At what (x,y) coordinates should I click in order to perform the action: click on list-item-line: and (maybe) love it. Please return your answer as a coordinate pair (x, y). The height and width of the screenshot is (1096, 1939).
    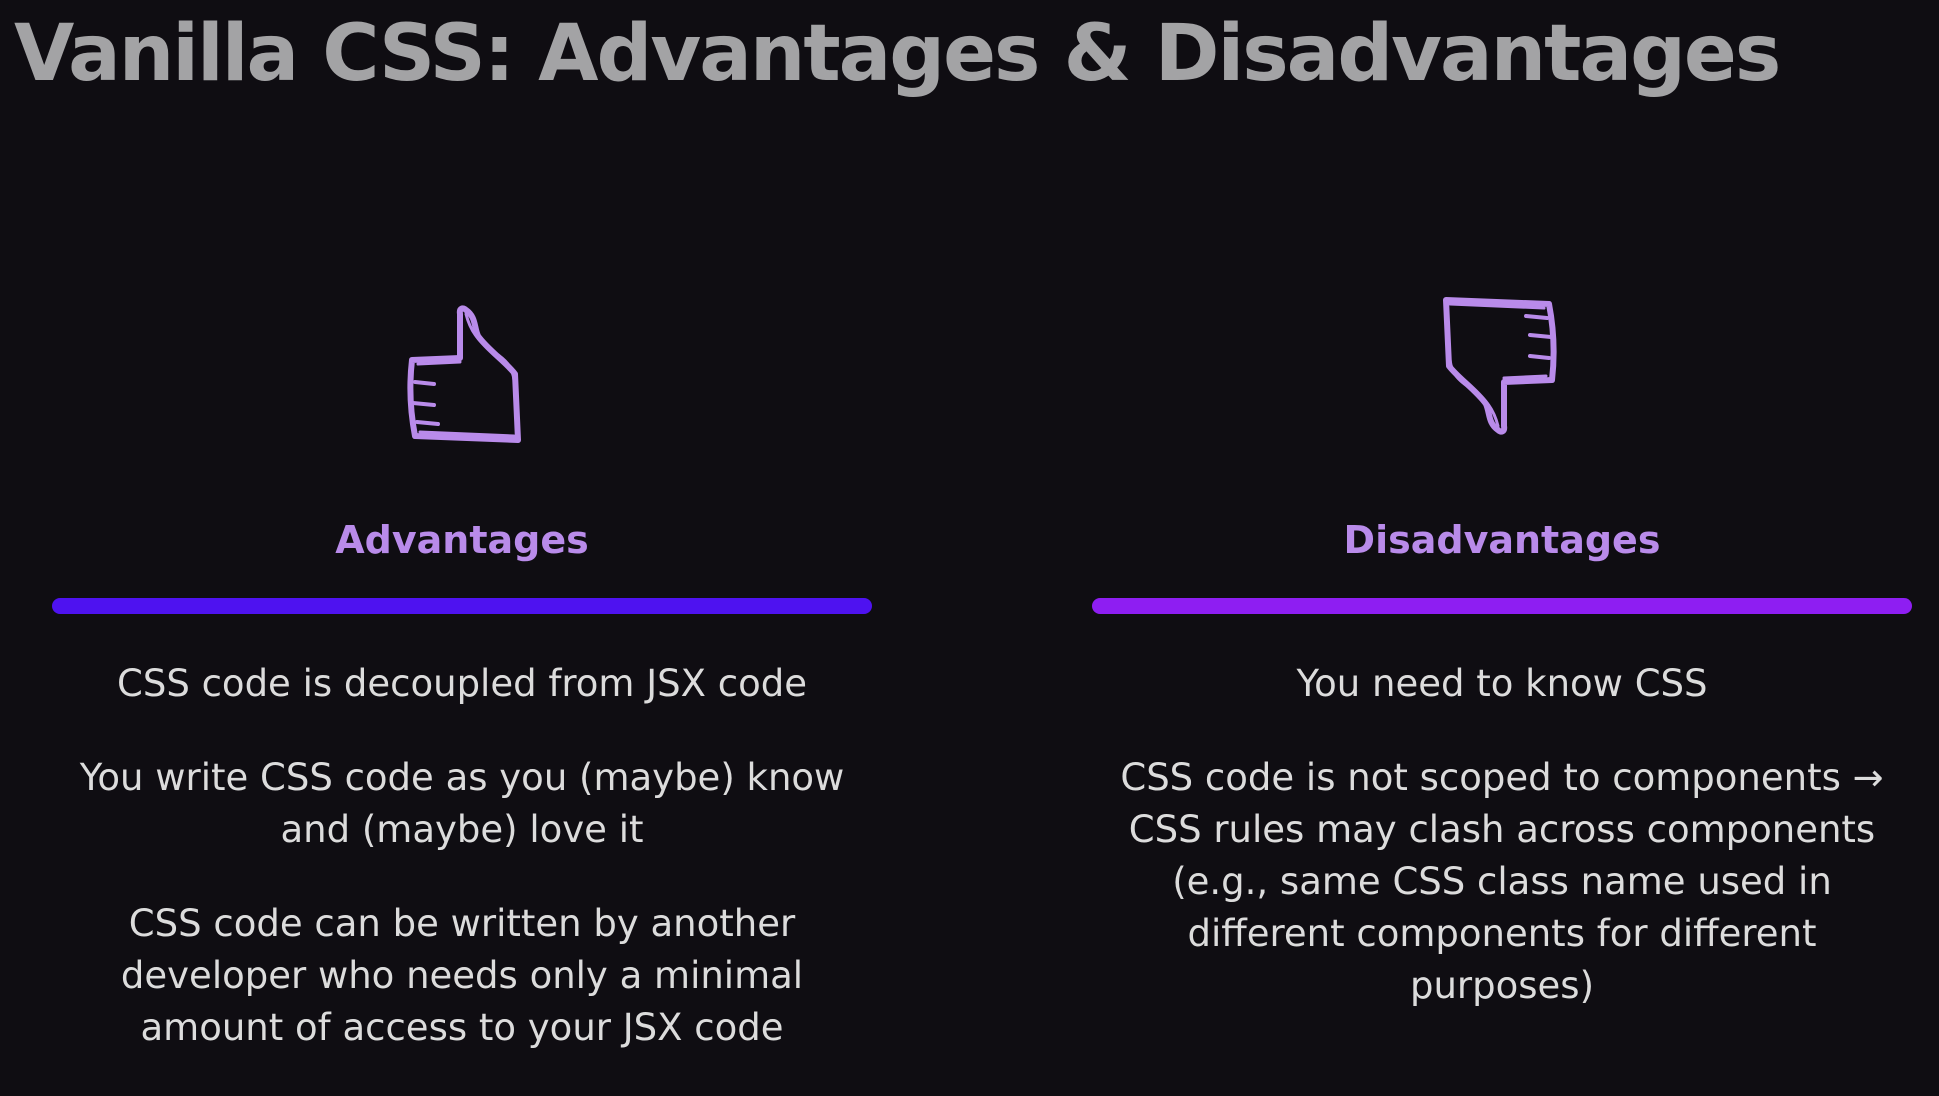
    Looking at the image, I should click on (462, 829).